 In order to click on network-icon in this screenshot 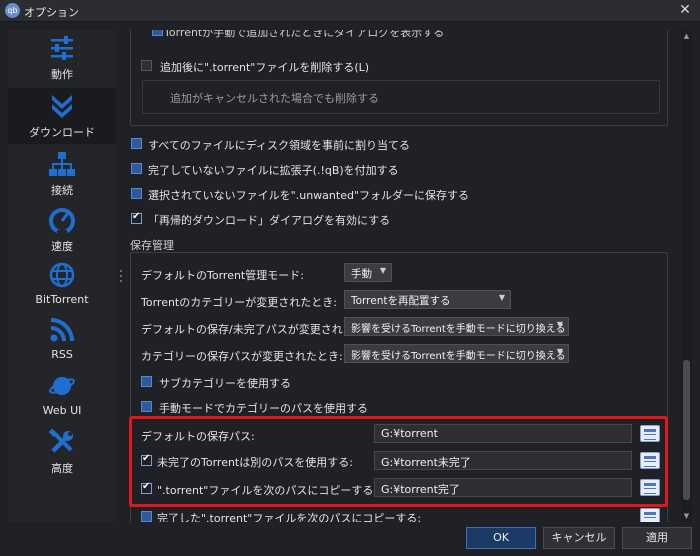, I will do `click(62, 164)`.